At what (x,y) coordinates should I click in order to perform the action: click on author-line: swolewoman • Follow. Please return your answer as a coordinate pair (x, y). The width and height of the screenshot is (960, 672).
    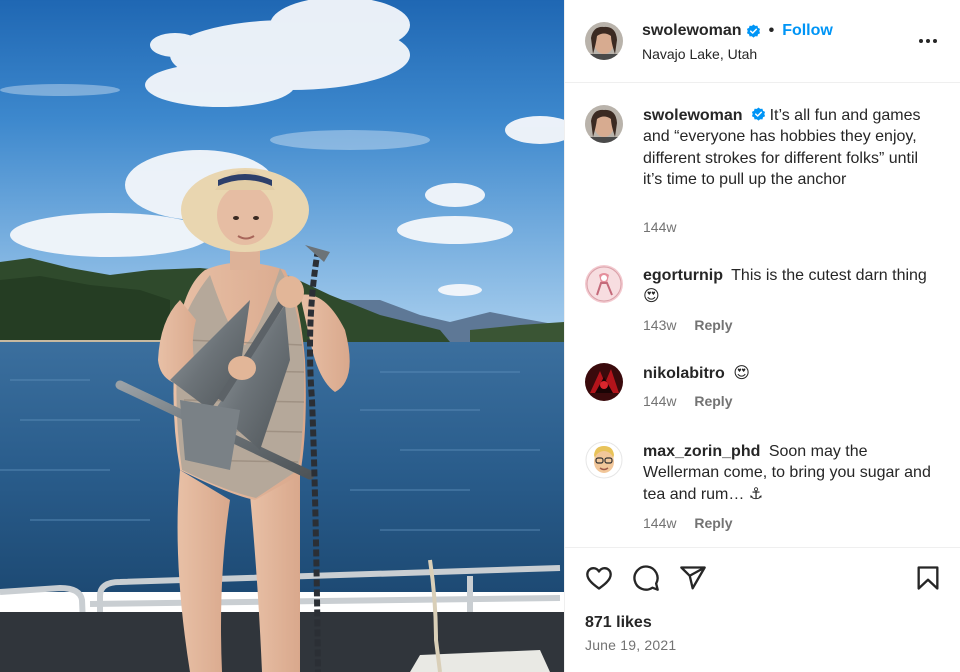
    Looking at the image, I should click on (737, 31).